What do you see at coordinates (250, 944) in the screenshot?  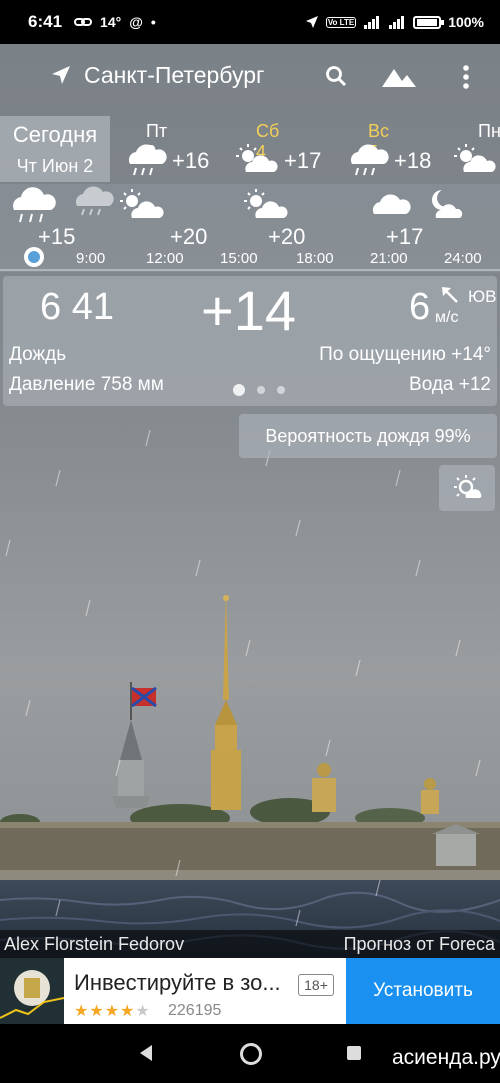 I see `photo-credits: Alex Florstein Fedorov Прогноз от Foreca` at bounding box center [250, 944].